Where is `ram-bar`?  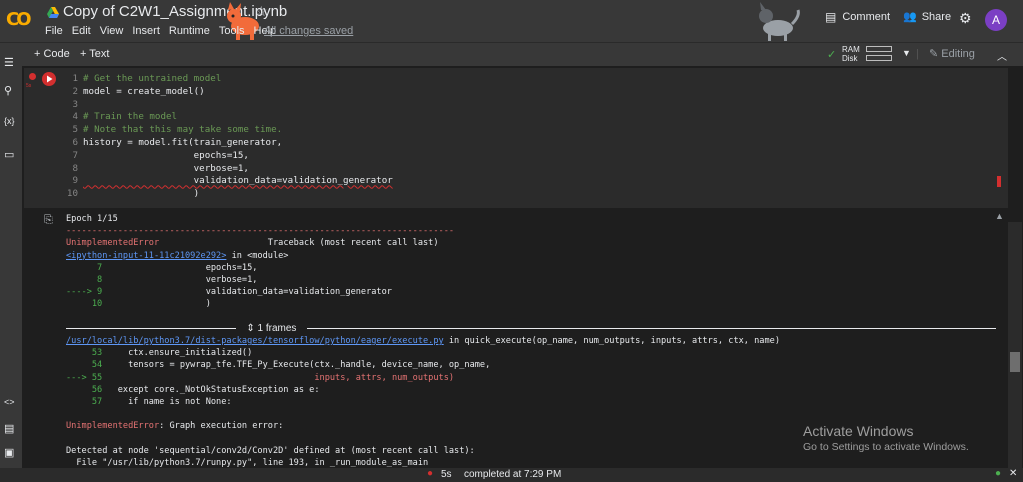 ram-bar is located at coordinates (879, 49).